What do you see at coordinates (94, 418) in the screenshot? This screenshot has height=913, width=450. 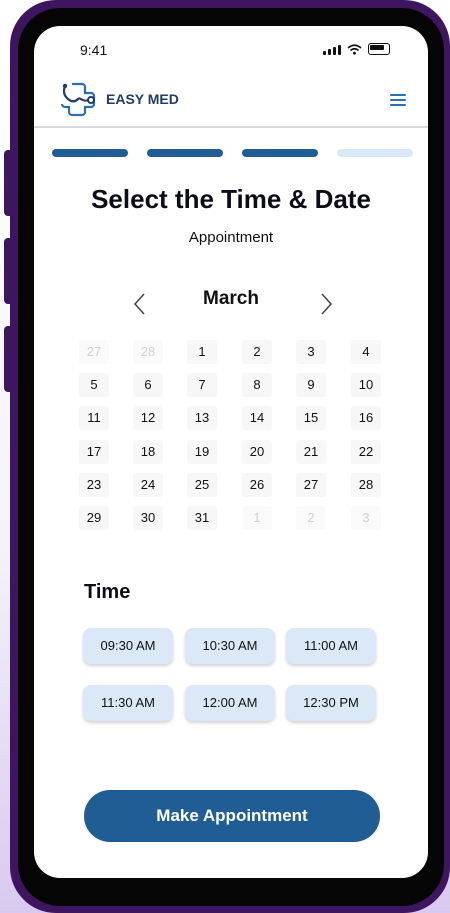 I see `calendar-day: 11` at bounding box center [94, 418].